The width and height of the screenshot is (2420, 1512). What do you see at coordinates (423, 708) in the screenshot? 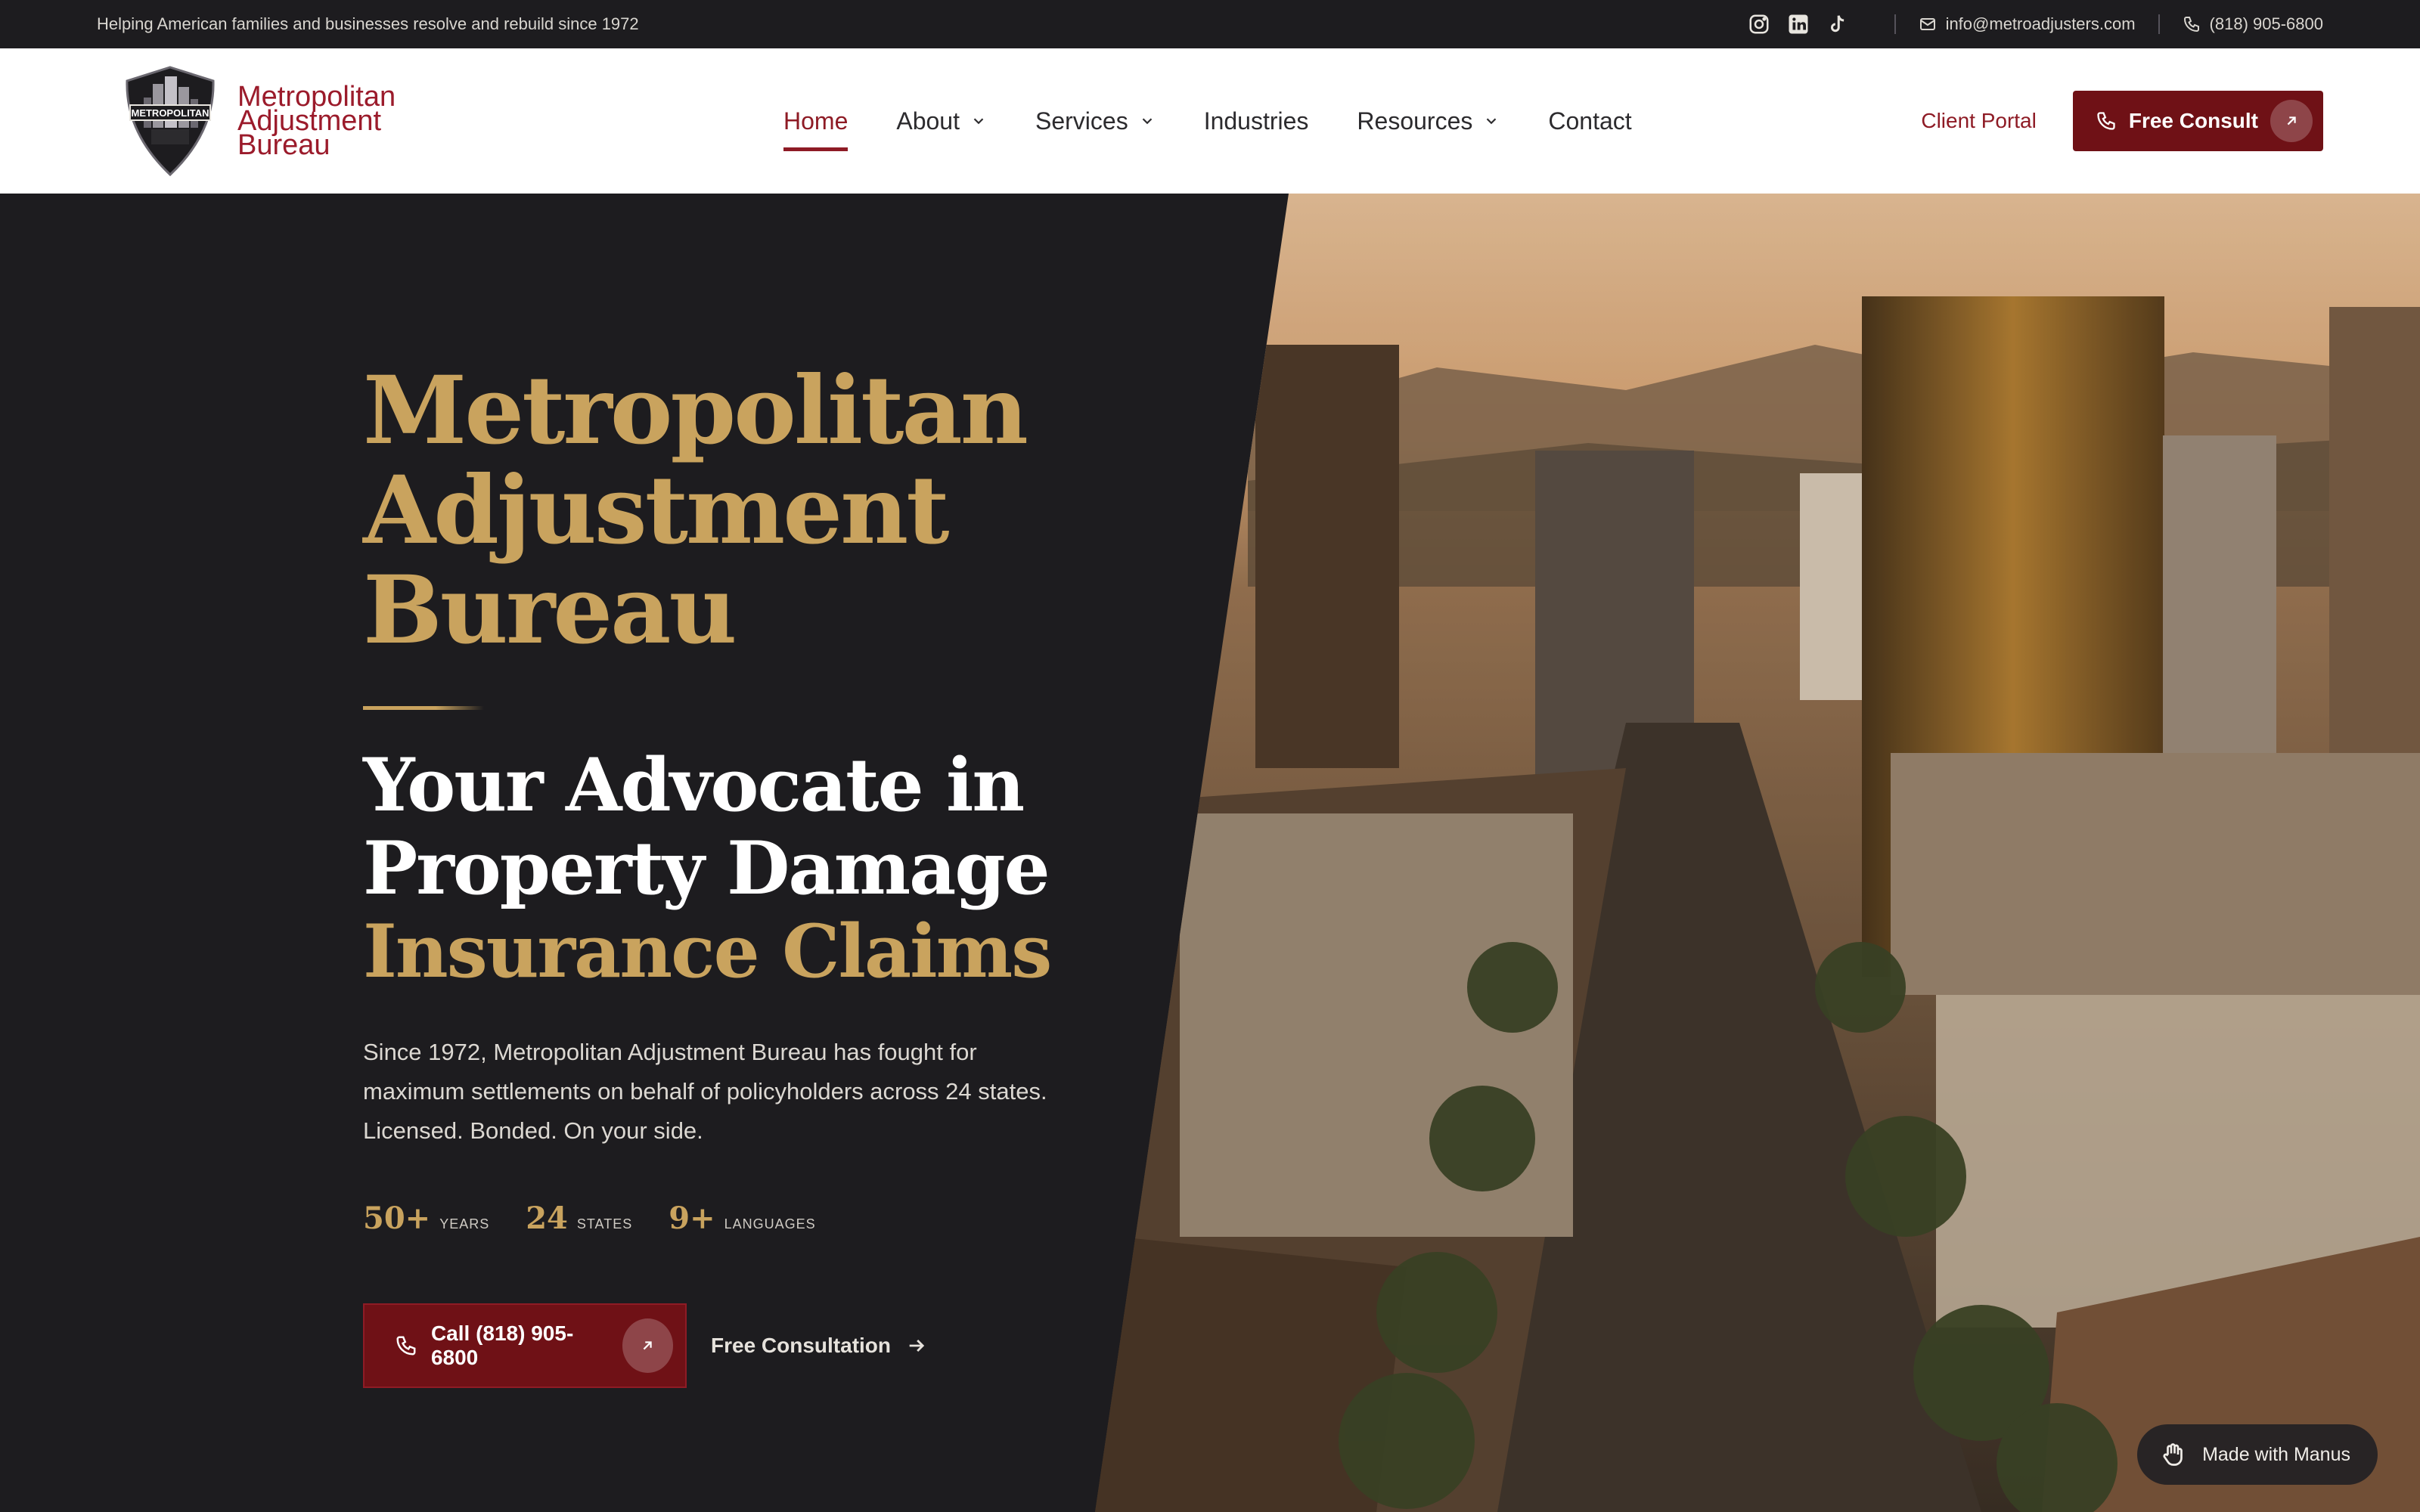
I see `gold-divider` at bounding box center [423, 708].